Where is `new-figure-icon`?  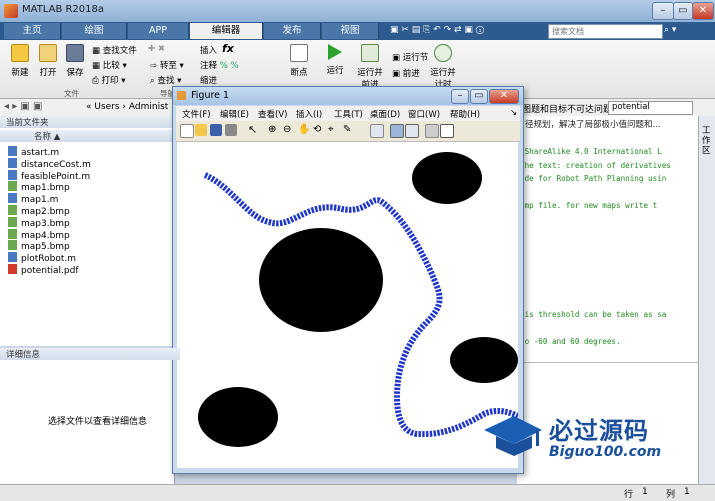
new-figure-icon is located at coordinates (187, 131).